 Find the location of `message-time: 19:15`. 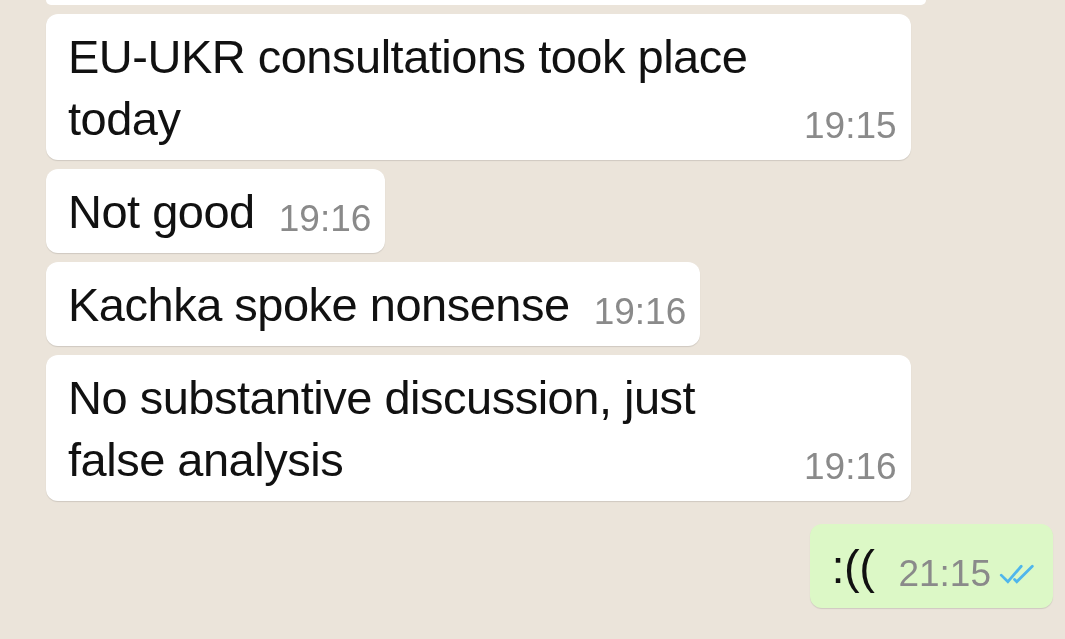

message-time: 19:15 is located at coordinates (850, 126).